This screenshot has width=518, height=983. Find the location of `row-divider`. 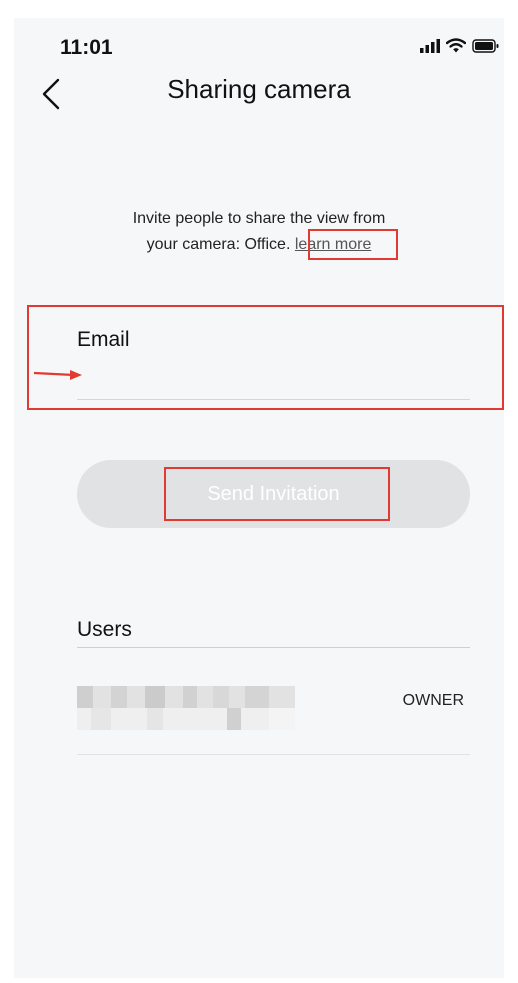

row-divider is located at coordinates (273, 754).